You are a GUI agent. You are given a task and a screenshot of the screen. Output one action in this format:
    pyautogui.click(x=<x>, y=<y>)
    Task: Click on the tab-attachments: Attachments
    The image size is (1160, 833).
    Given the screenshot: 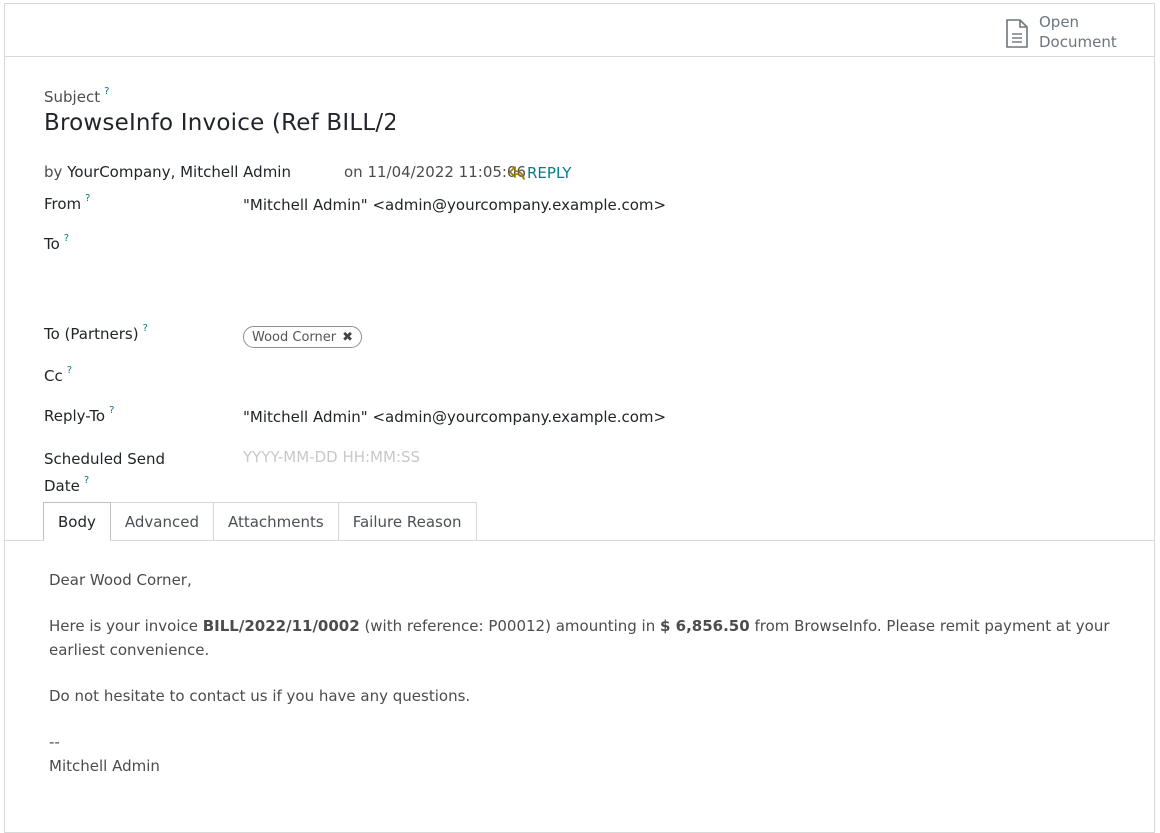 What is the action you would take?
    pyautogui.click(x=276, y=521)
    